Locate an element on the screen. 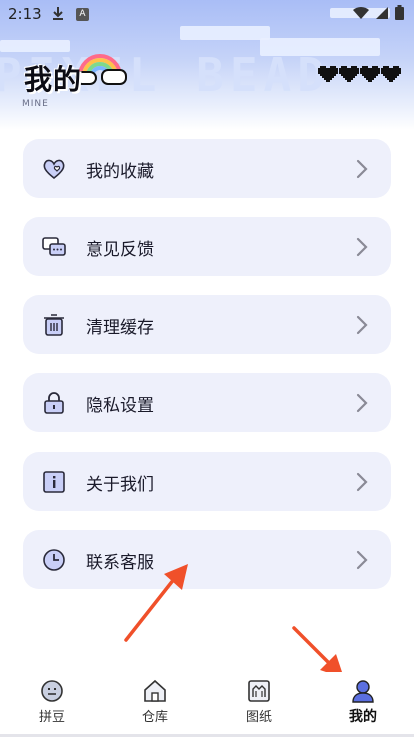 Image resolution: width=414 pixels, height=737 pixels. info-icon is located at coordinates (54, 482).